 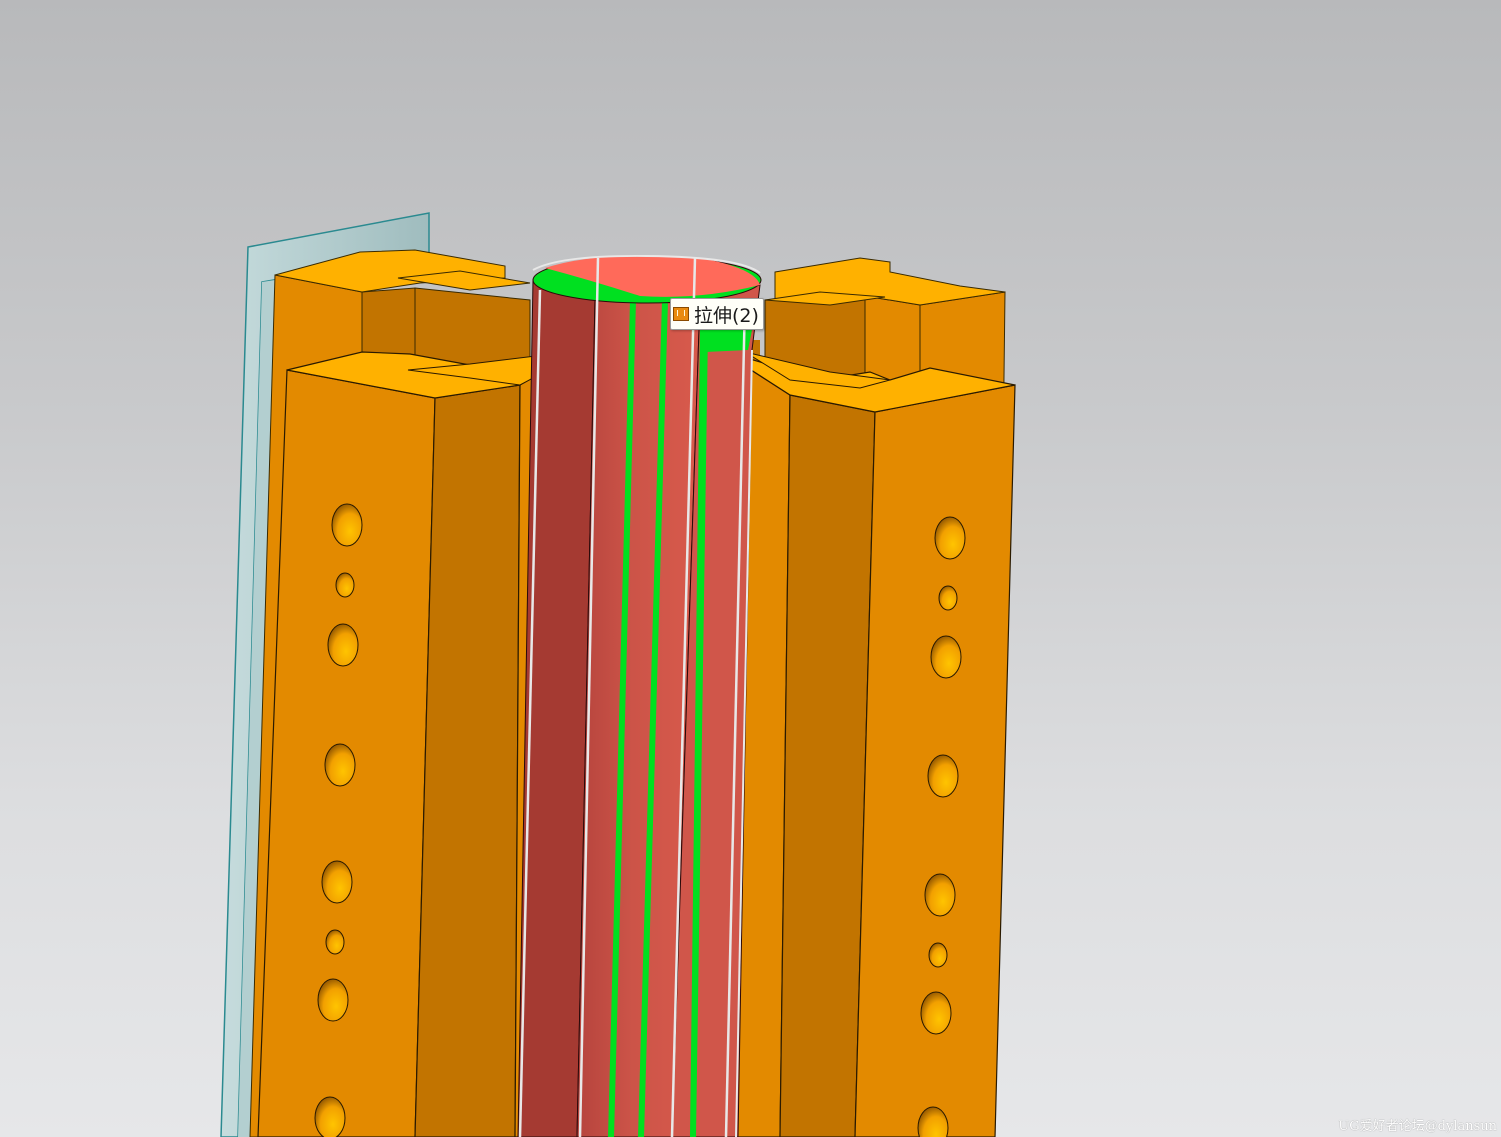 I want to click on tooltip-label: 拉伸(2), so click(x=726, y=315).